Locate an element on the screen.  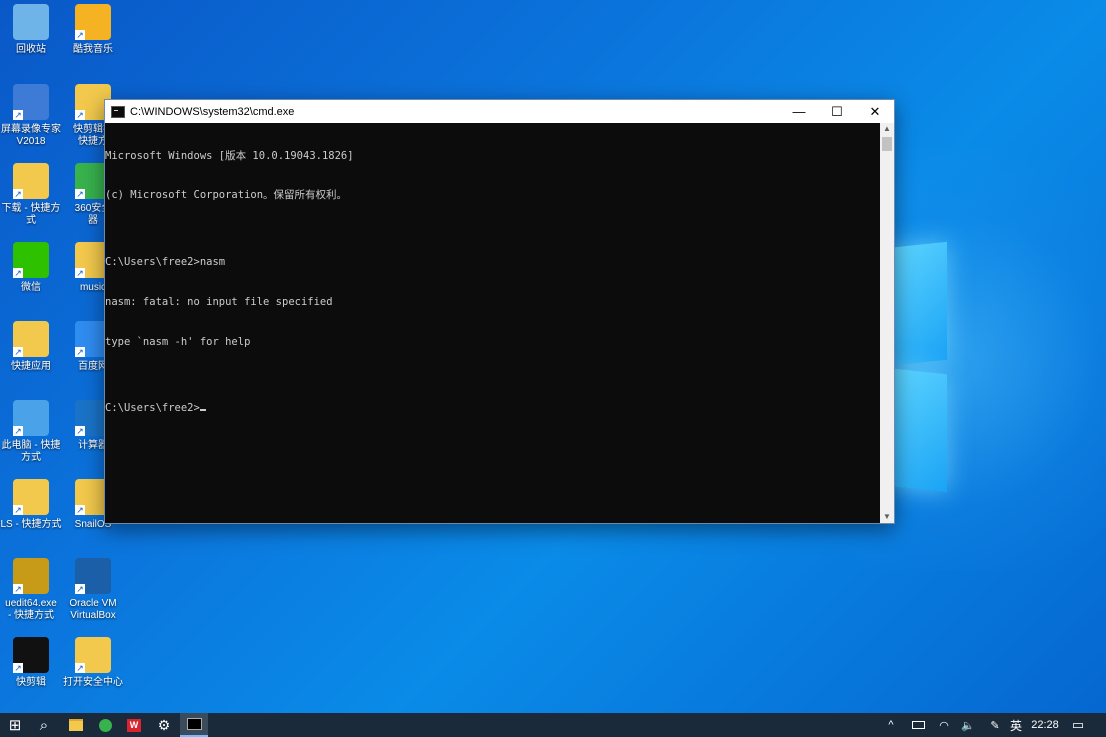
desktop-icon: 回收站 is located at coordinates (31, 30).